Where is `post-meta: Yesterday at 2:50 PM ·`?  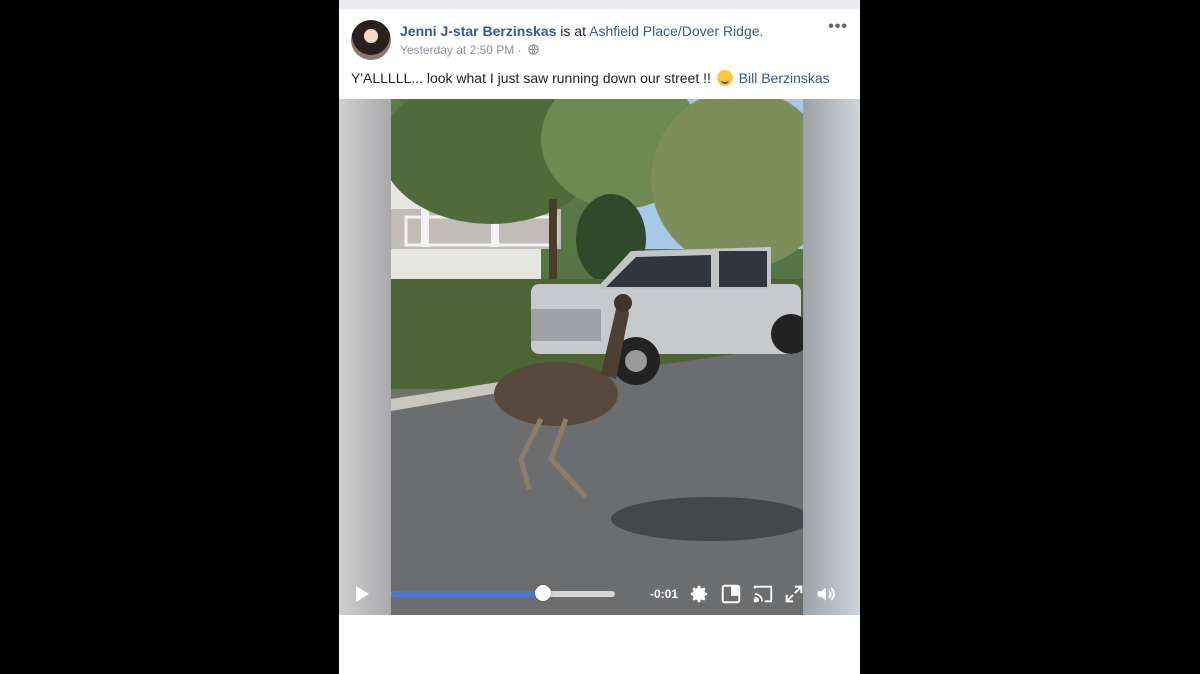
post-meta: Yesterday at 2:50 PM · is located at coordinates (469, 50).